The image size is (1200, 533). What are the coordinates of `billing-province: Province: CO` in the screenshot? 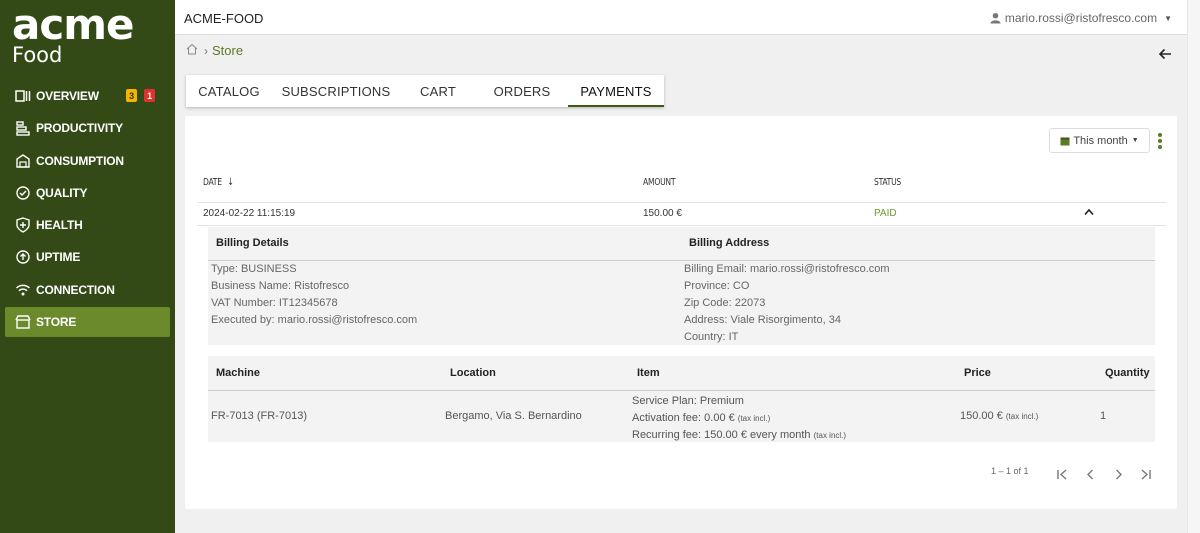 It's located at (717, 286).